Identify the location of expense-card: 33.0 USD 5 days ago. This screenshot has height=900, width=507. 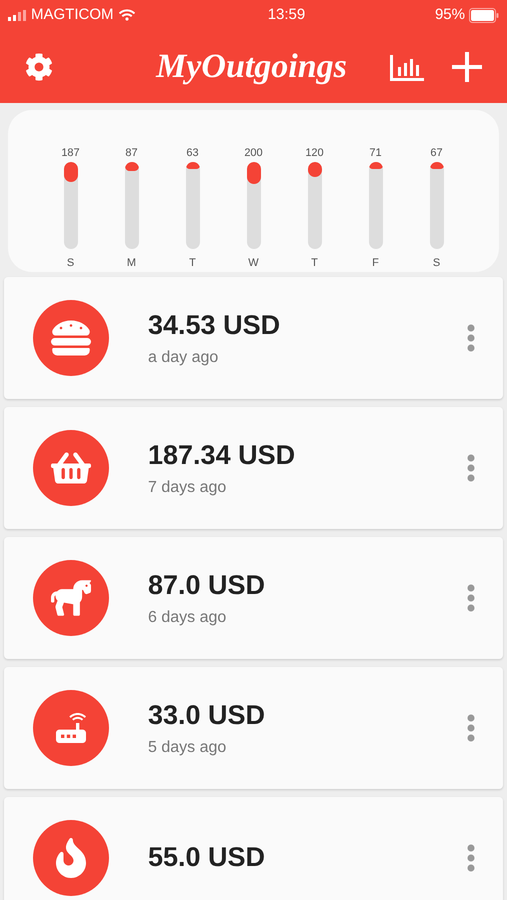
(253, 727).